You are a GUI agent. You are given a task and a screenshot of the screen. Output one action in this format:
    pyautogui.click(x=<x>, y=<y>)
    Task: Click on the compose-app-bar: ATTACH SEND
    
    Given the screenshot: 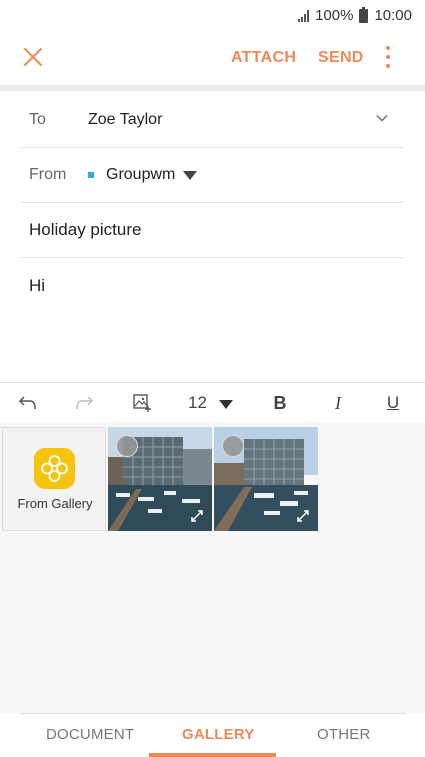 What is the action you would take?
    pyautogui.click(x=212, y=58)
    